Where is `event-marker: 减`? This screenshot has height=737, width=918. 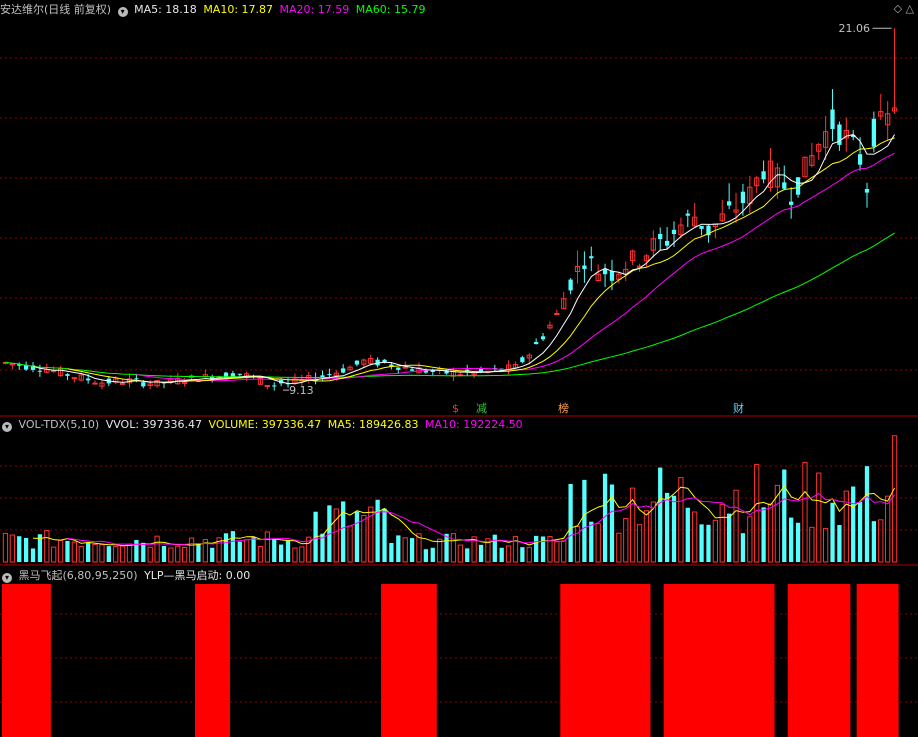
event-marker: 减 is located at coordinates (481, 408).